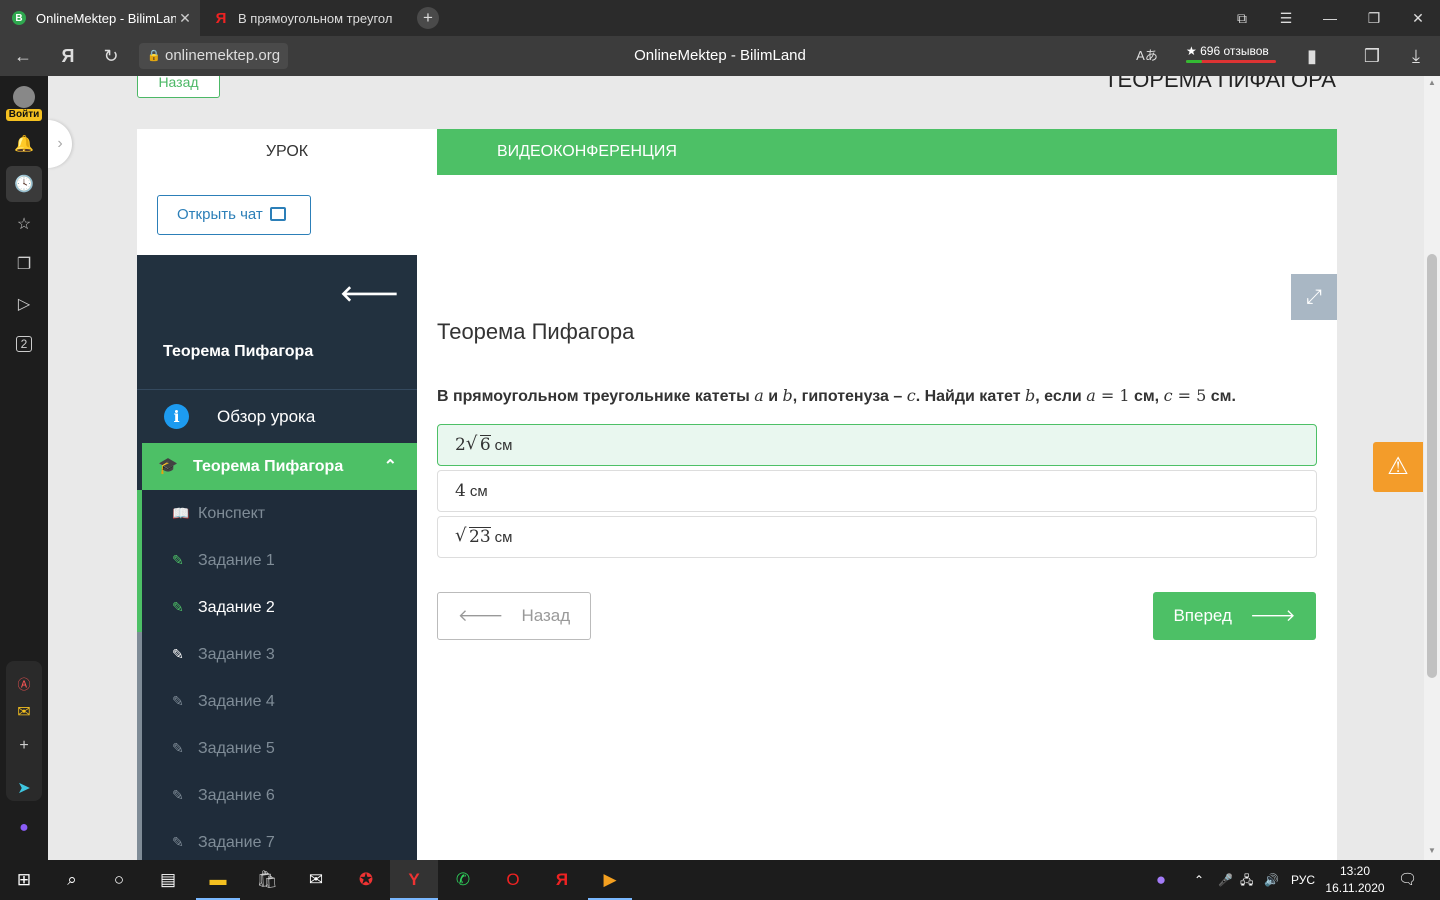 The height and width of the screenshot is (900, 1440). I want to click on info-icon: i, so click(176, 416).